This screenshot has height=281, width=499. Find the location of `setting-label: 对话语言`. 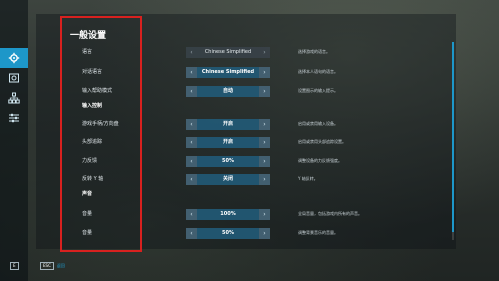

setting-label: 对话语言 is located at coordinates (92, 72).